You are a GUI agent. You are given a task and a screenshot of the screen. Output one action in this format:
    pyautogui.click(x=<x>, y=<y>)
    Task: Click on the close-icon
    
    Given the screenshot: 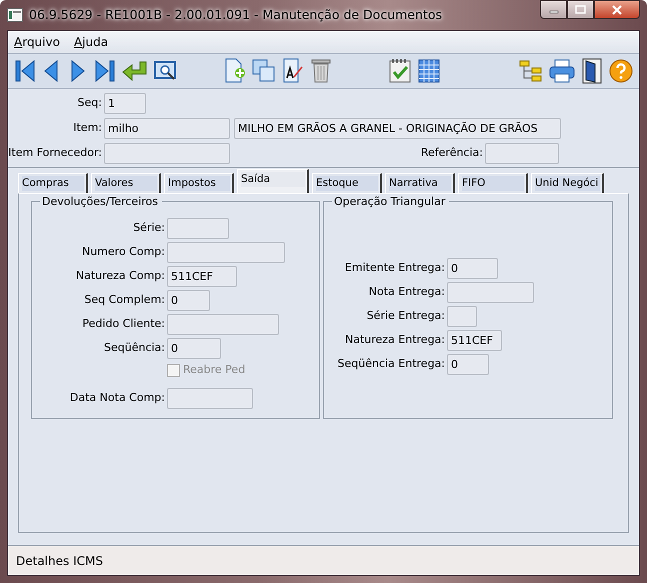 What is the action you would take?
    pyautogui.click(x=617, y=9)
    